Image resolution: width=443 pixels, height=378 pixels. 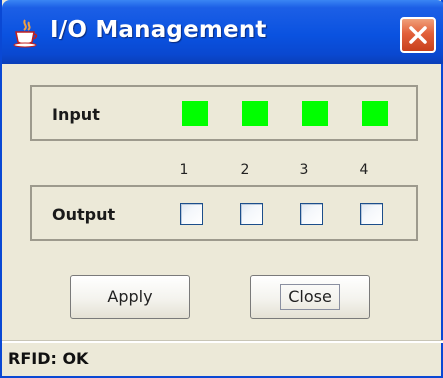 I want to click on java-cup-icon, so click(x=26, y=33).